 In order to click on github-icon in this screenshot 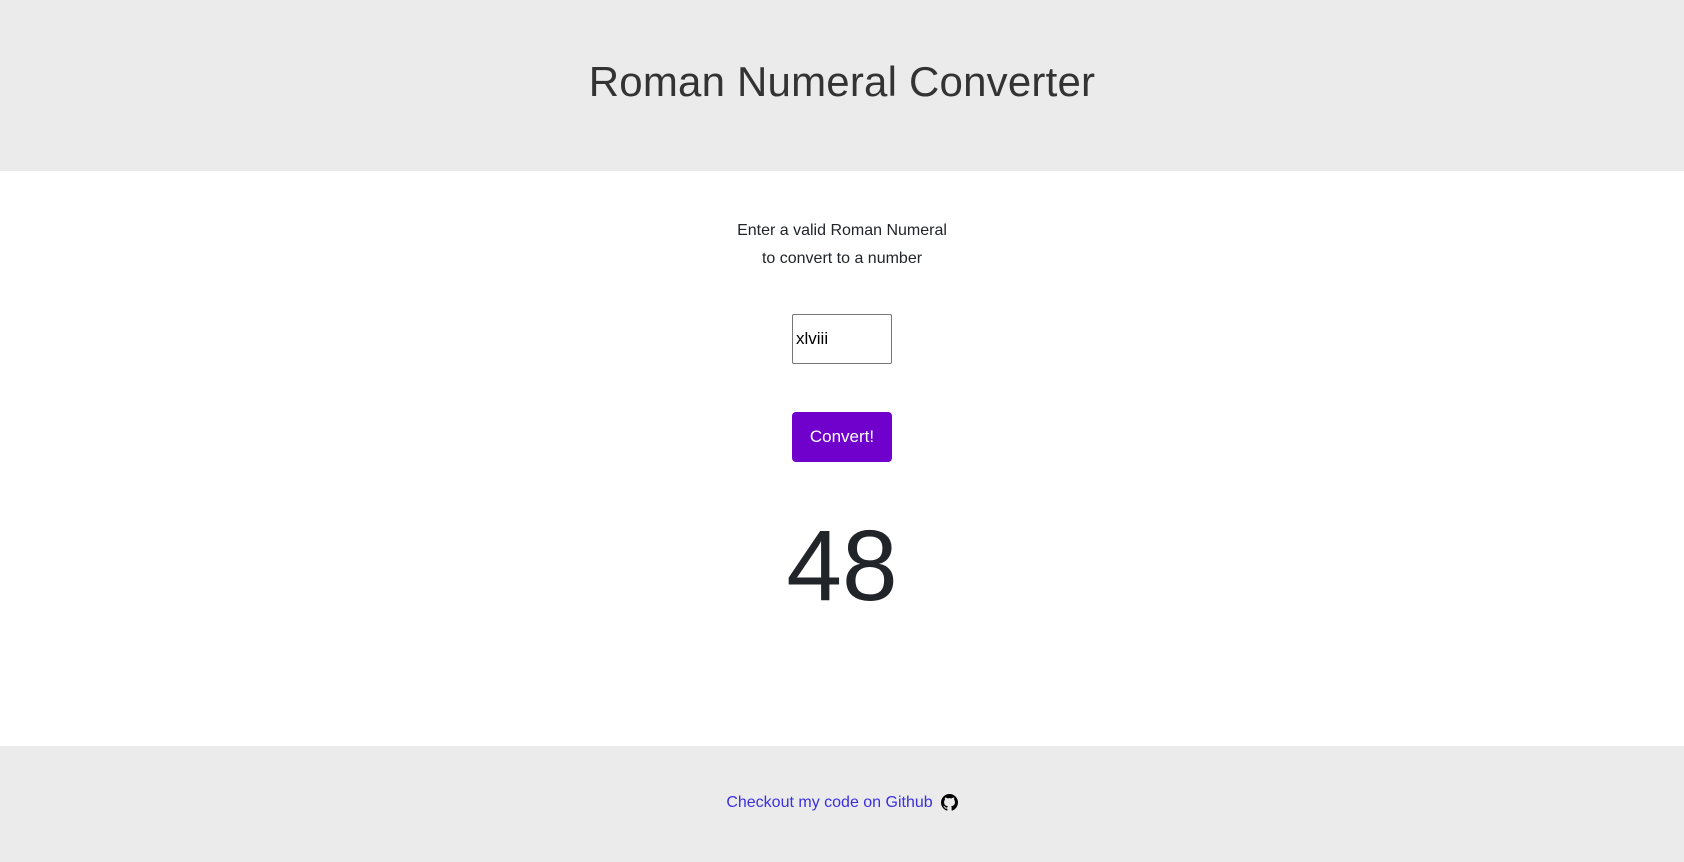, I will do `click(949, 802)`.